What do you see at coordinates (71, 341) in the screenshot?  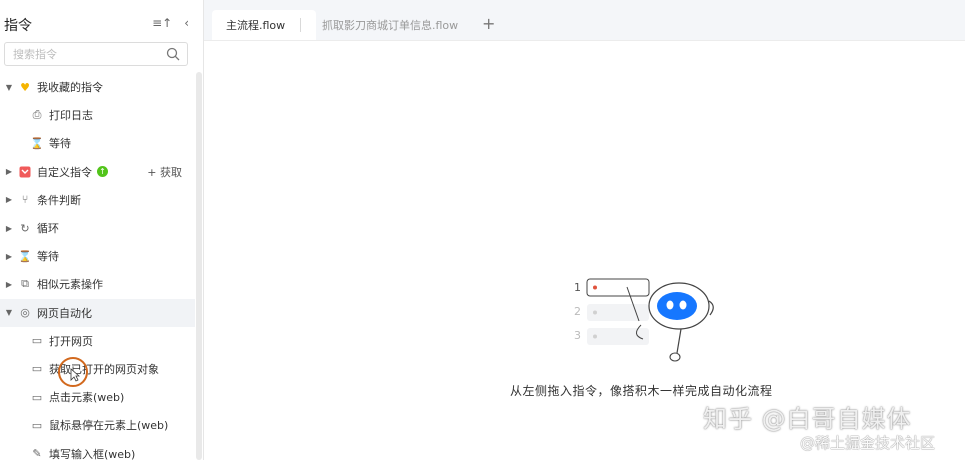 I see `command-label: 打开网页` at bounding box center [71, 341].